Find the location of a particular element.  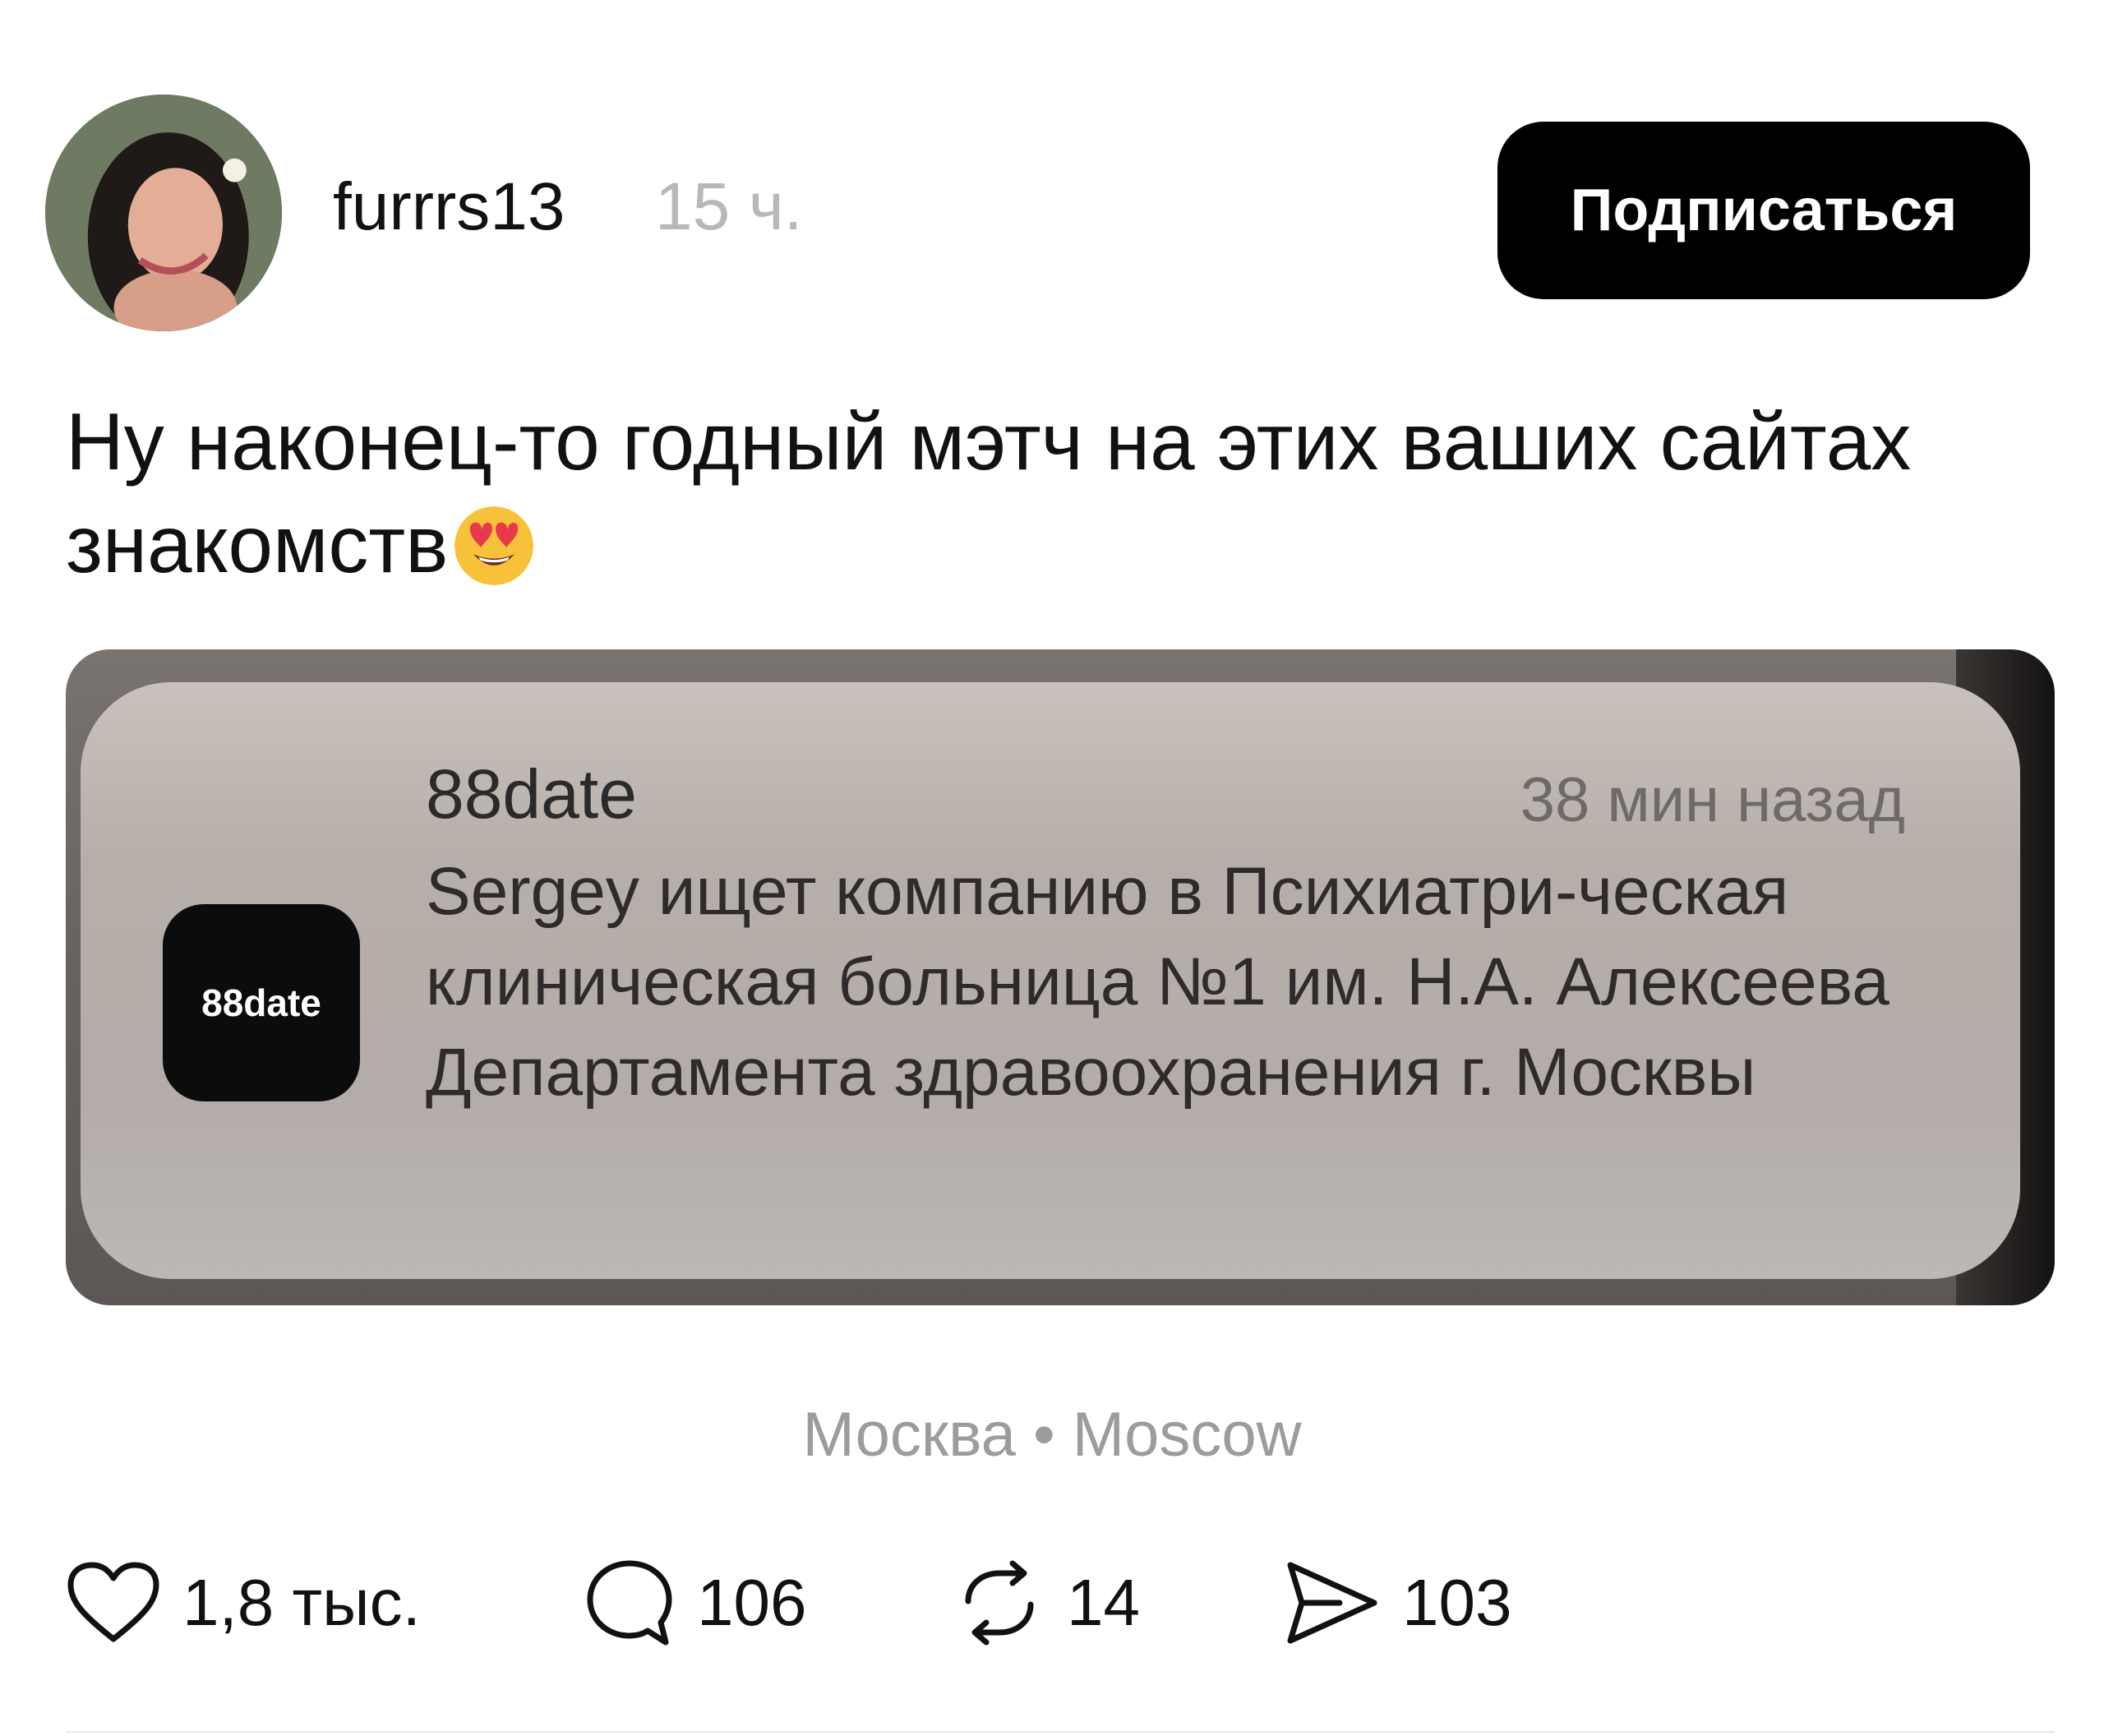

comment-count: 106 is located at coordinates (752, 1603).